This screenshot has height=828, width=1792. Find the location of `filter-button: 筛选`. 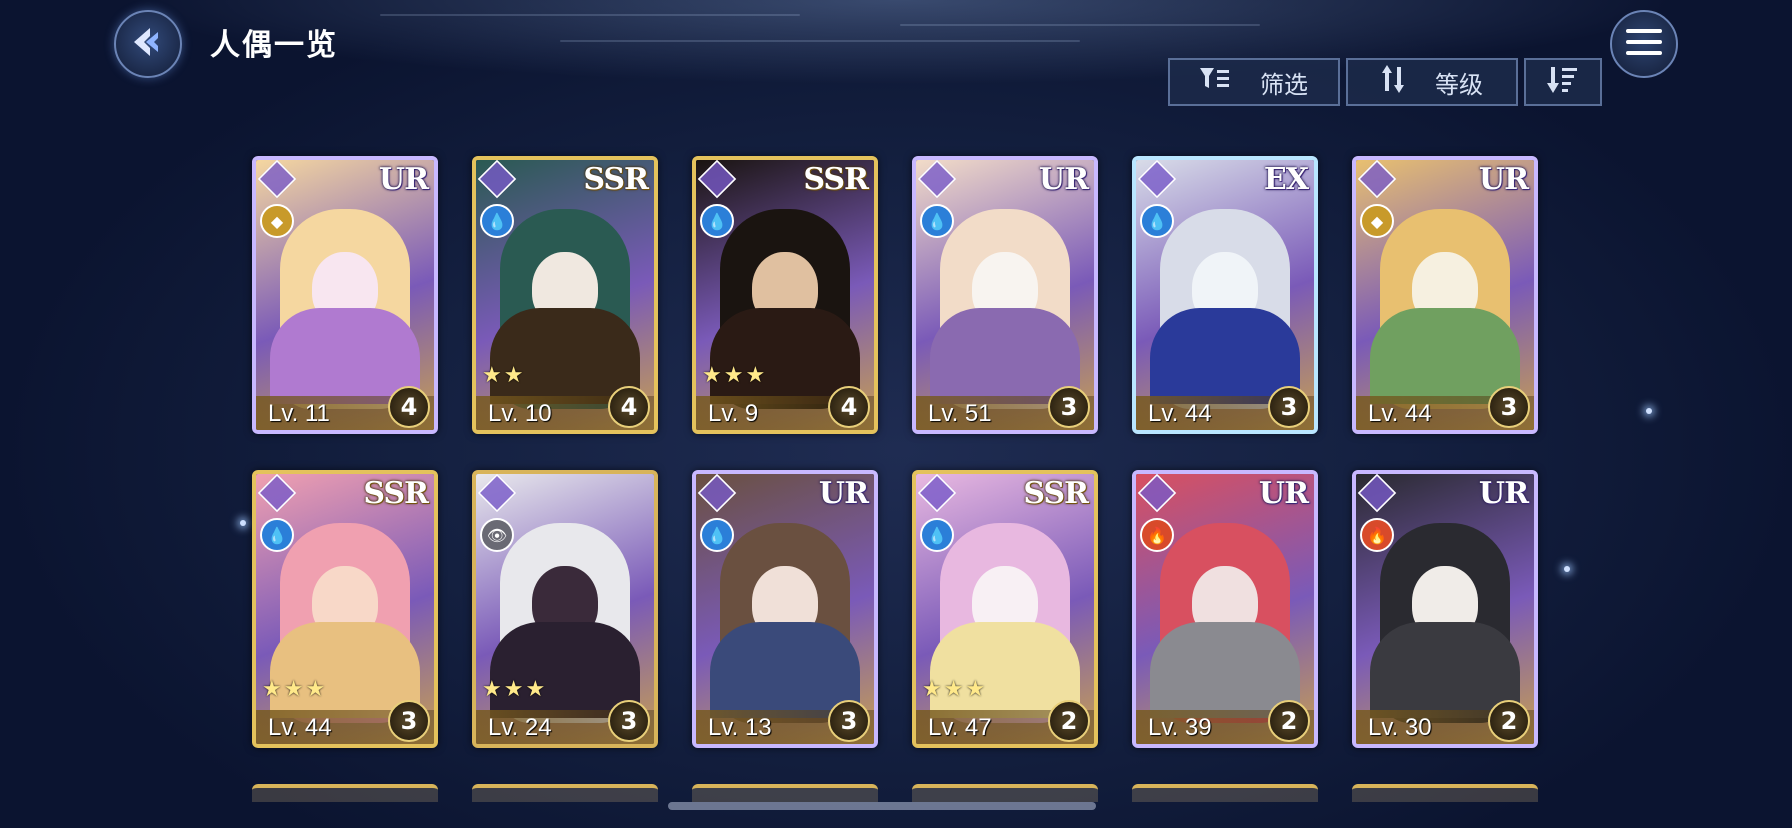

filter-button: 筛选 is located at coordinates (1254, 82).